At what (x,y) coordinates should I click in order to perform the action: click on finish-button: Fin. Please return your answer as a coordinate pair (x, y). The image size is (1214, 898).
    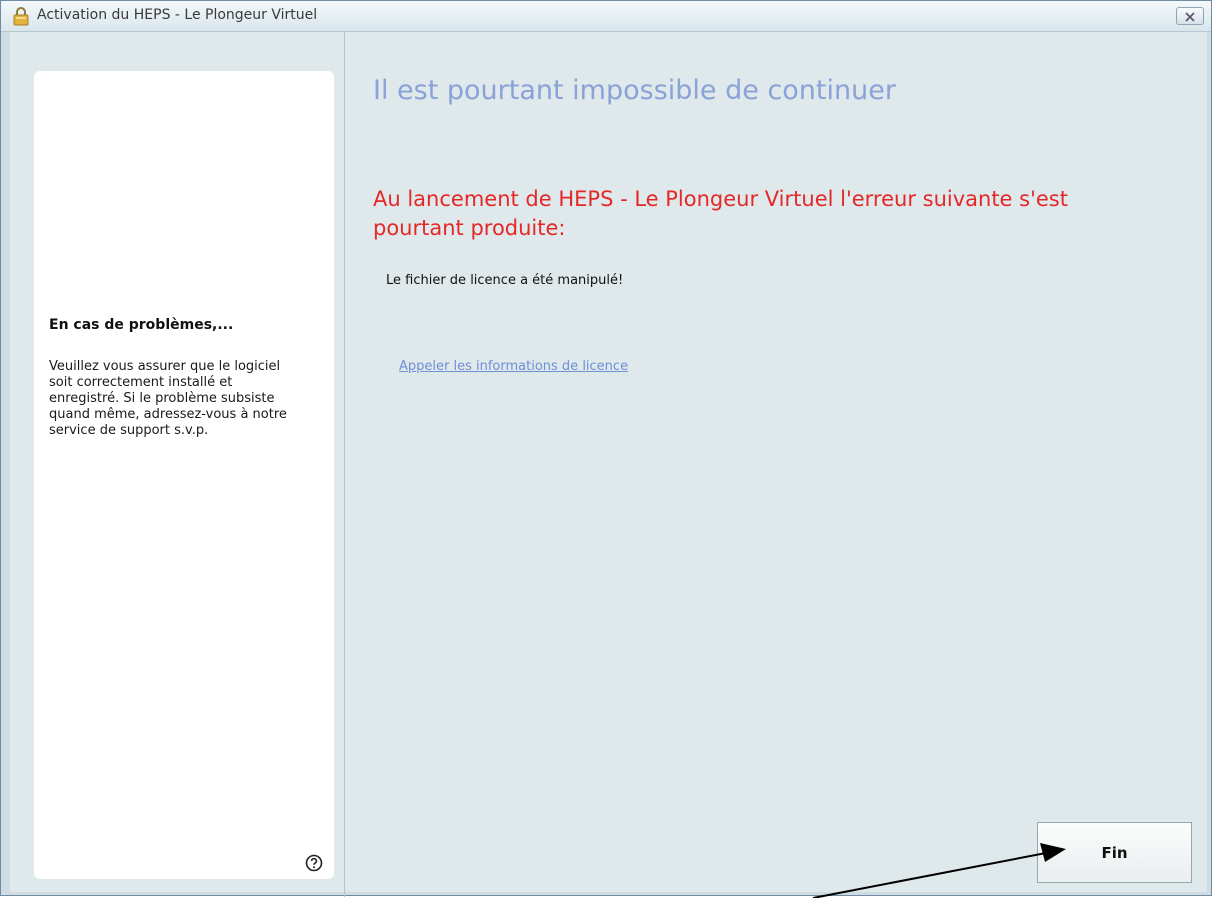
    Looking at the image, I should click on (1114, 852).